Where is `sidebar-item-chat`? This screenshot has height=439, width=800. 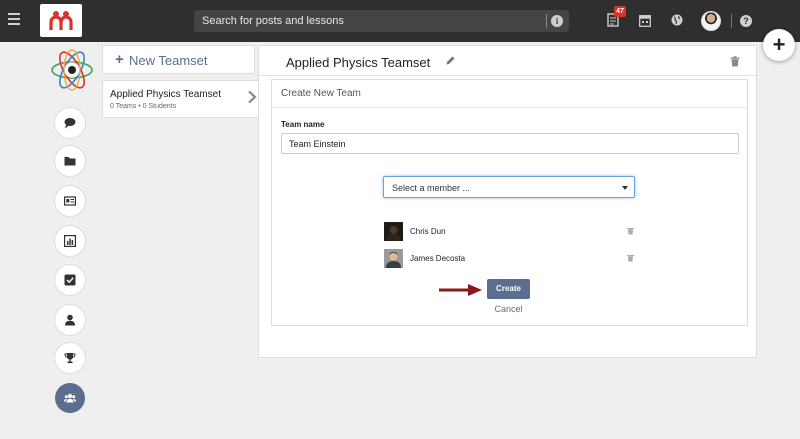
sidebar-item-chat is located at coordinates (70, 123).